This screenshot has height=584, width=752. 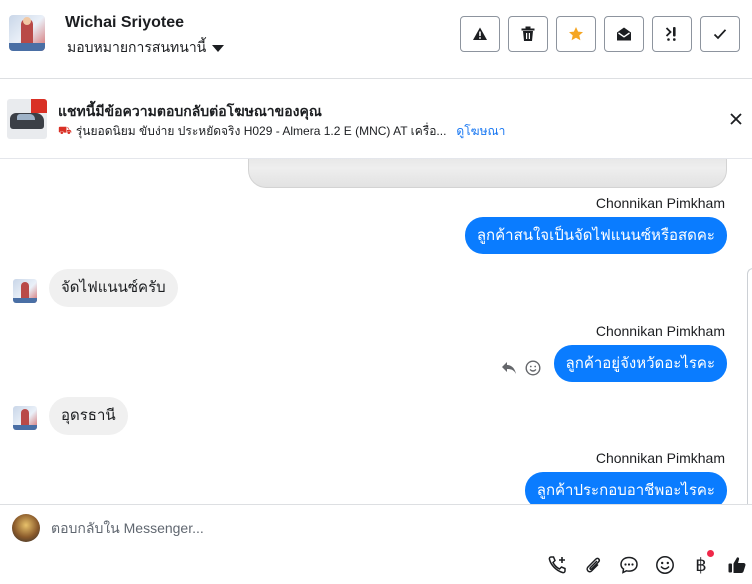 I want to click on add-call-icon, so click(x=557, y=565).